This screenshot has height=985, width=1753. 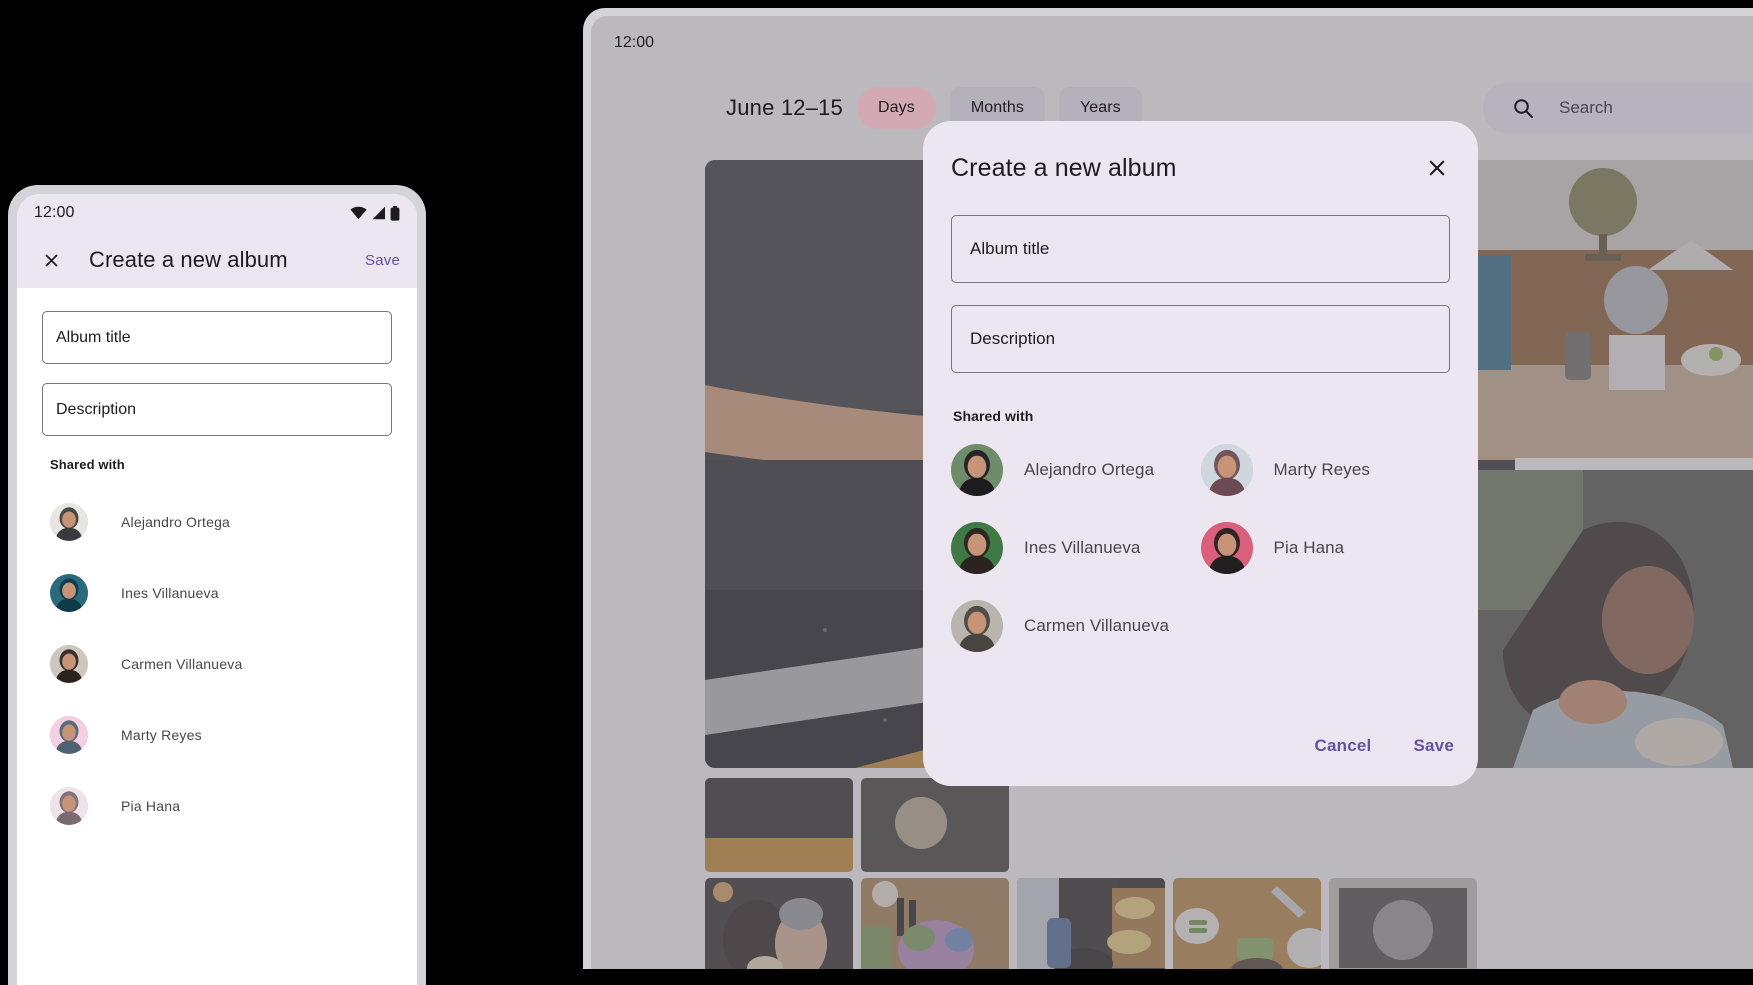 What do you see at coordinates (188, 259) in the screenshot?
I see `page-title: Create a new album` at bounding box center [188, 259].